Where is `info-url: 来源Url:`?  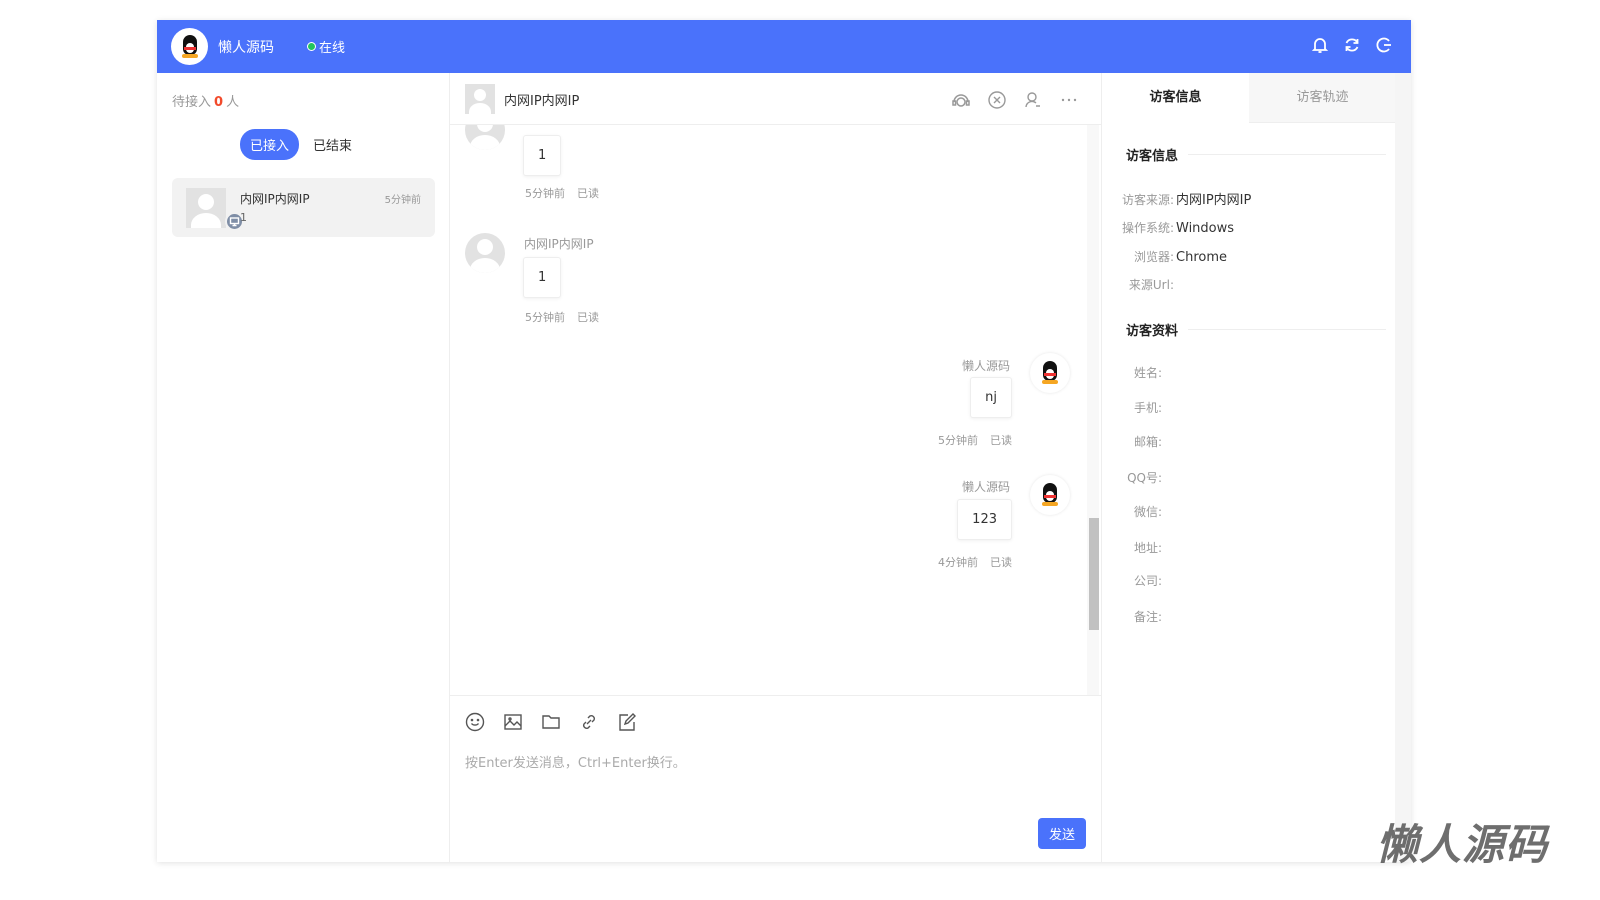 info-url: 来源Url: is located at coordinates (1151, 285).